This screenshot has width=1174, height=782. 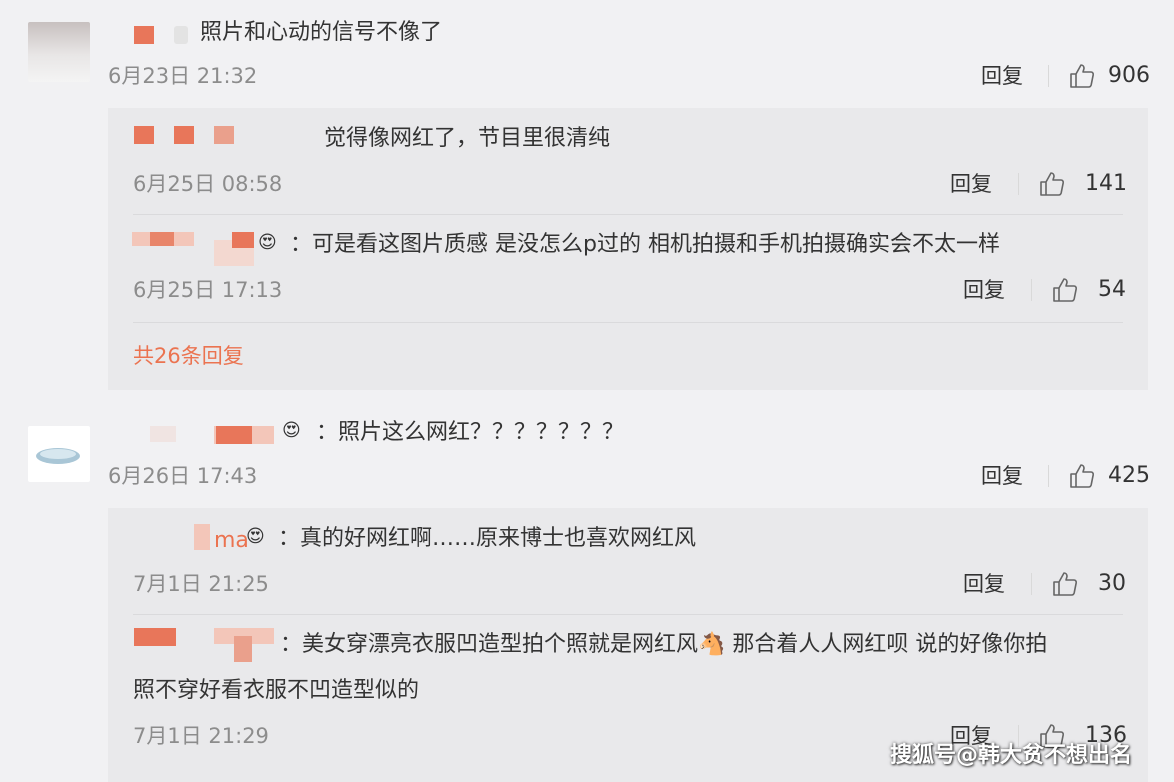 I want to click on like-count: 906, so click(x=1129, y=75).